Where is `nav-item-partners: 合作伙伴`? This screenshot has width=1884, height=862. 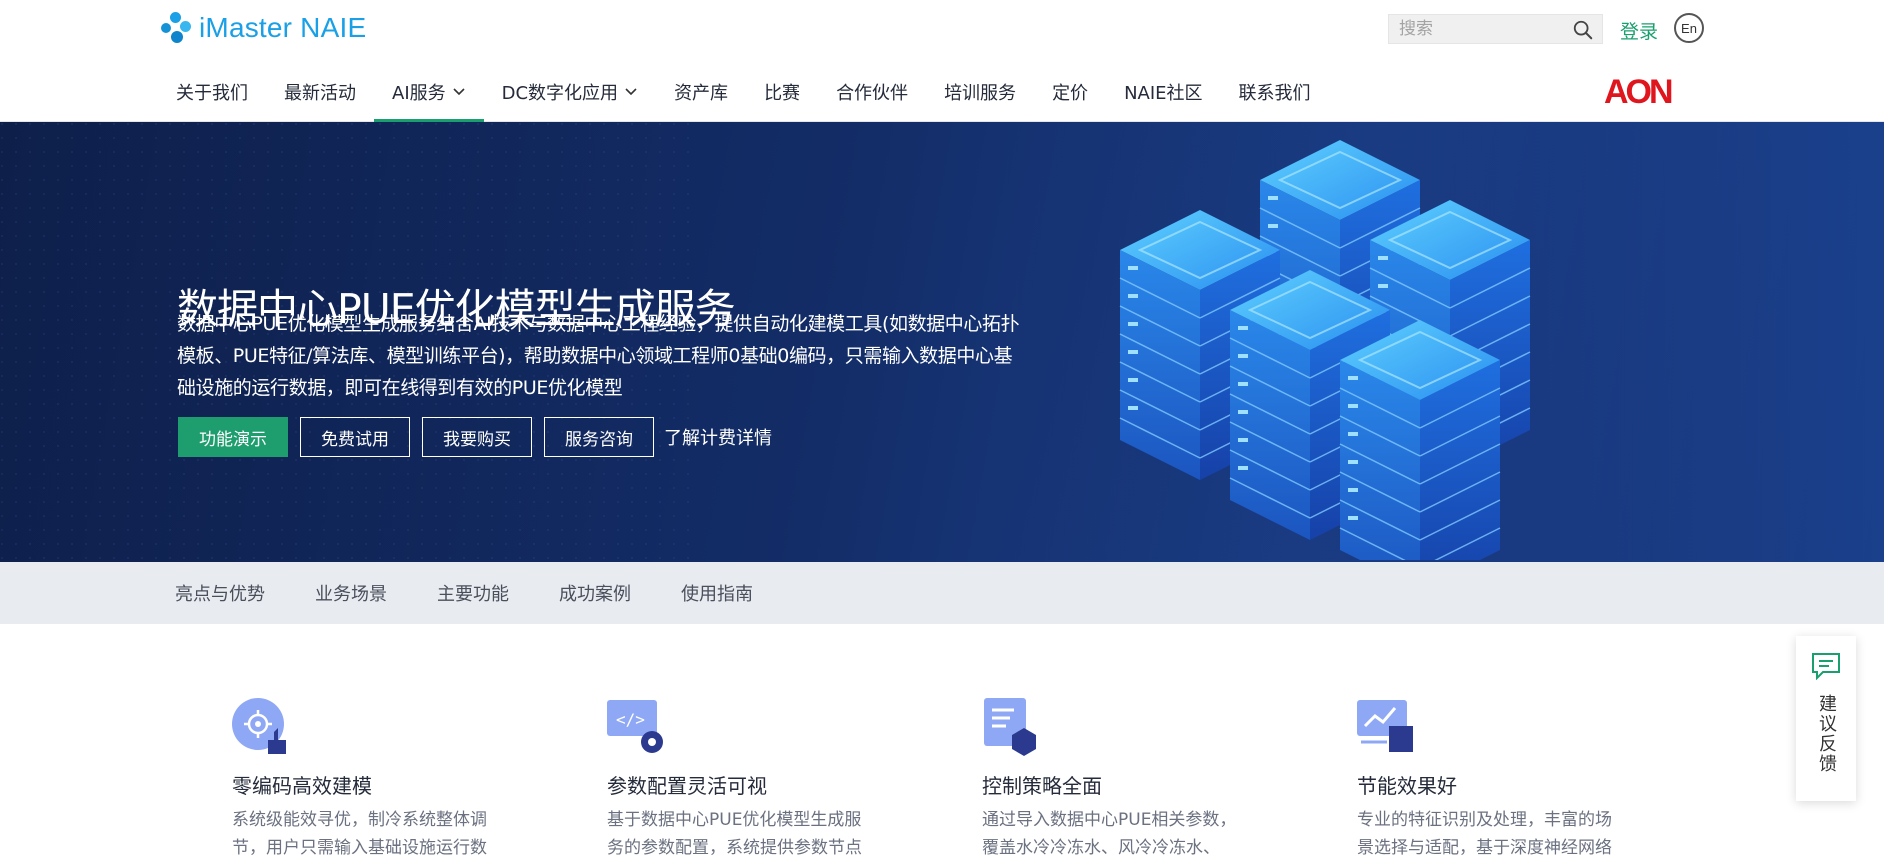
nav-item-partners: 合作伙伴 is located at coordinates (872, 92).